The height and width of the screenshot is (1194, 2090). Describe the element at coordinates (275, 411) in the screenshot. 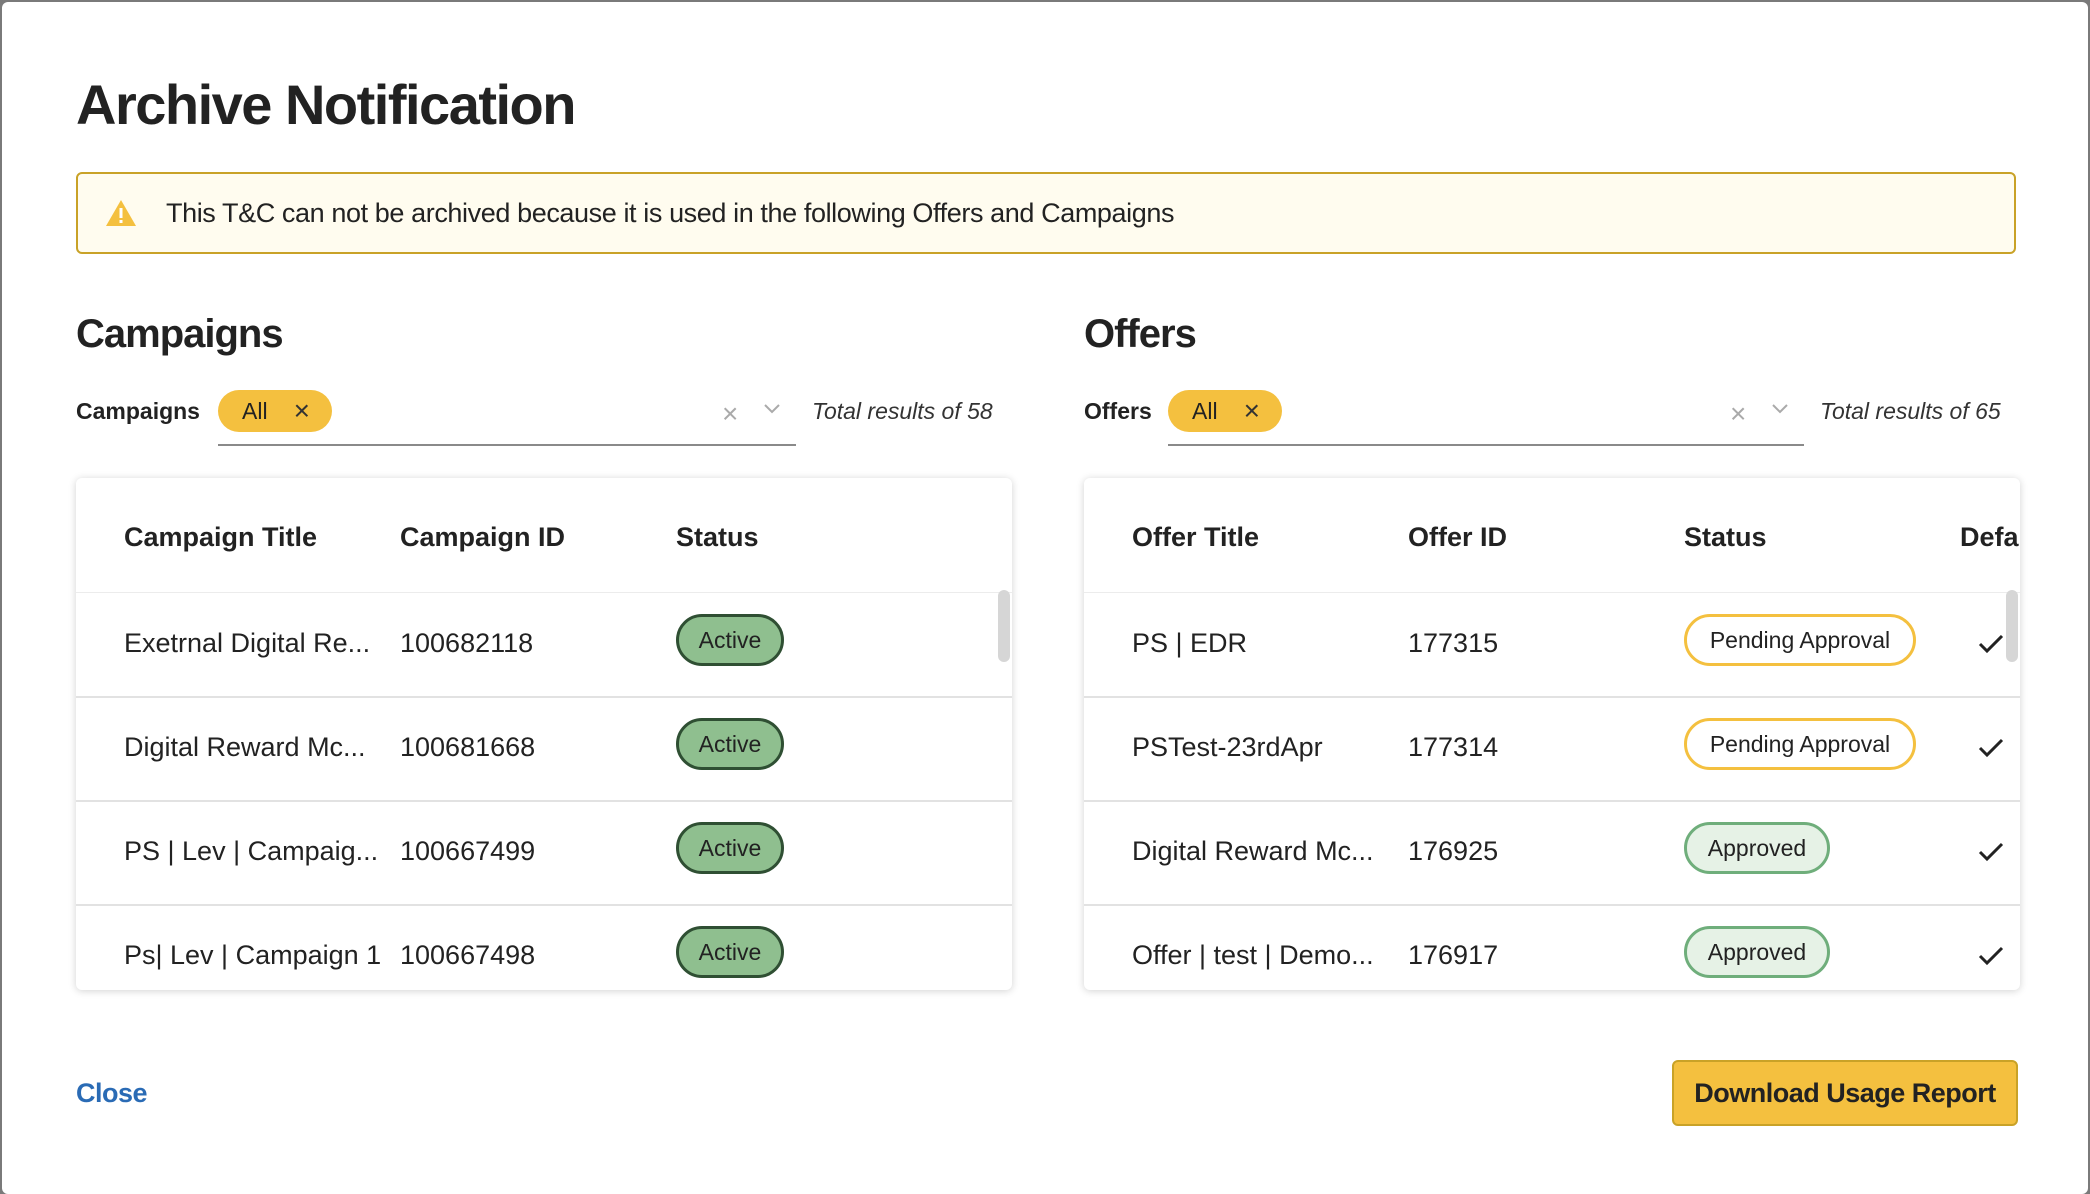

I see `campaigns-filter-chip: All ×` at that location.